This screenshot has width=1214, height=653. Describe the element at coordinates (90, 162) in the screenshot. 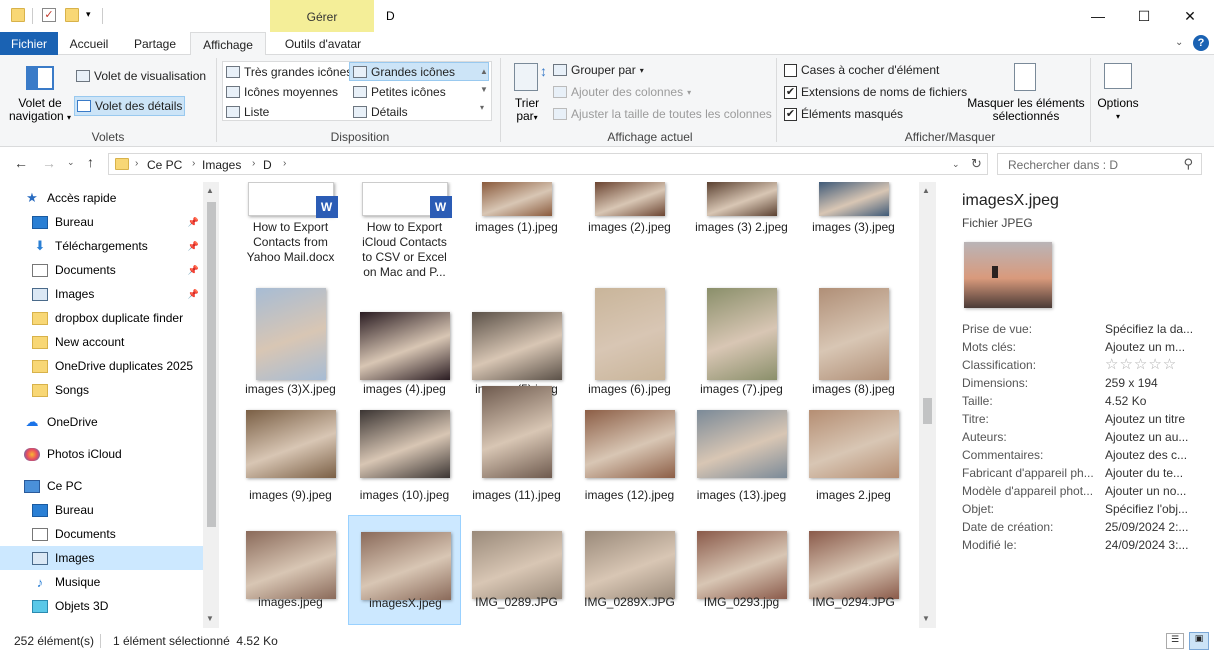

I see `up-button: ↑` at that location.